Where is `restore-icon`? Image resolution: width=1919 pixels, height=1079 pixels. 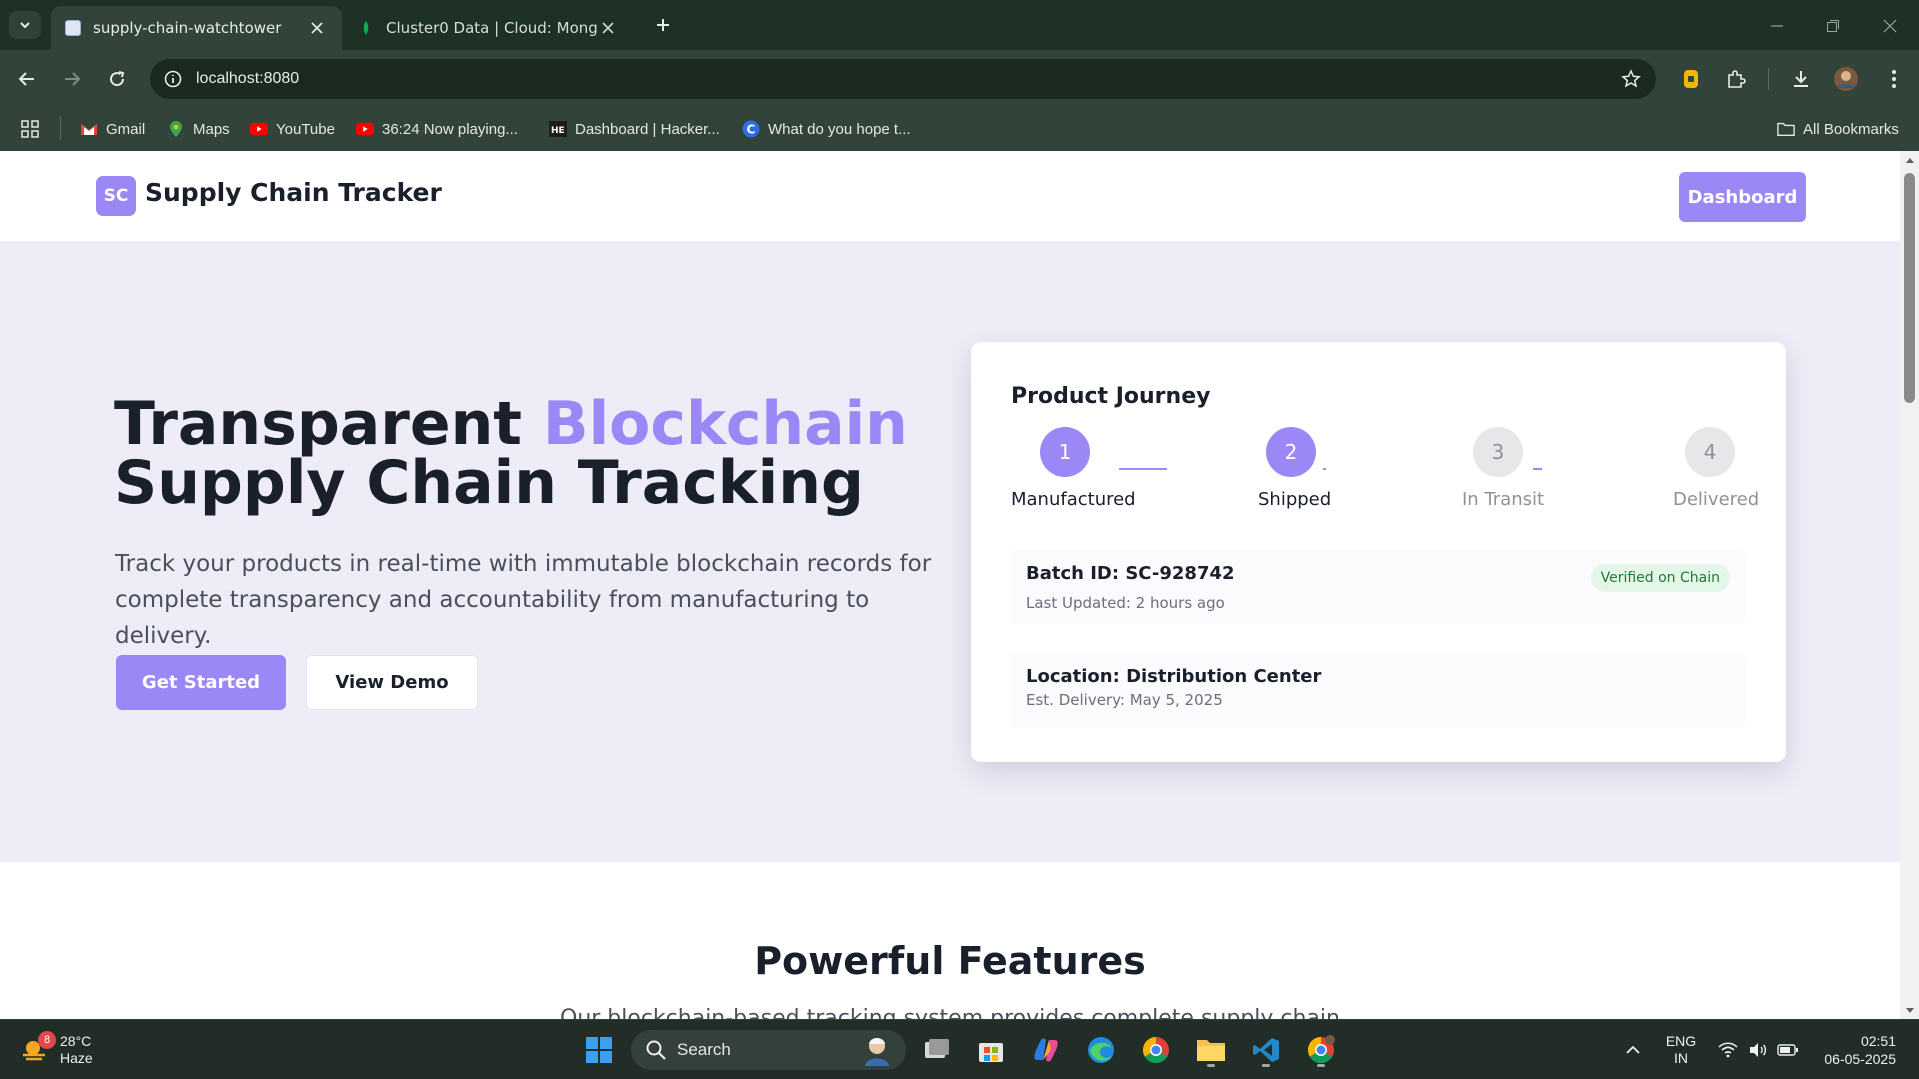
restore-icon is located at coordinates (1833, 26).